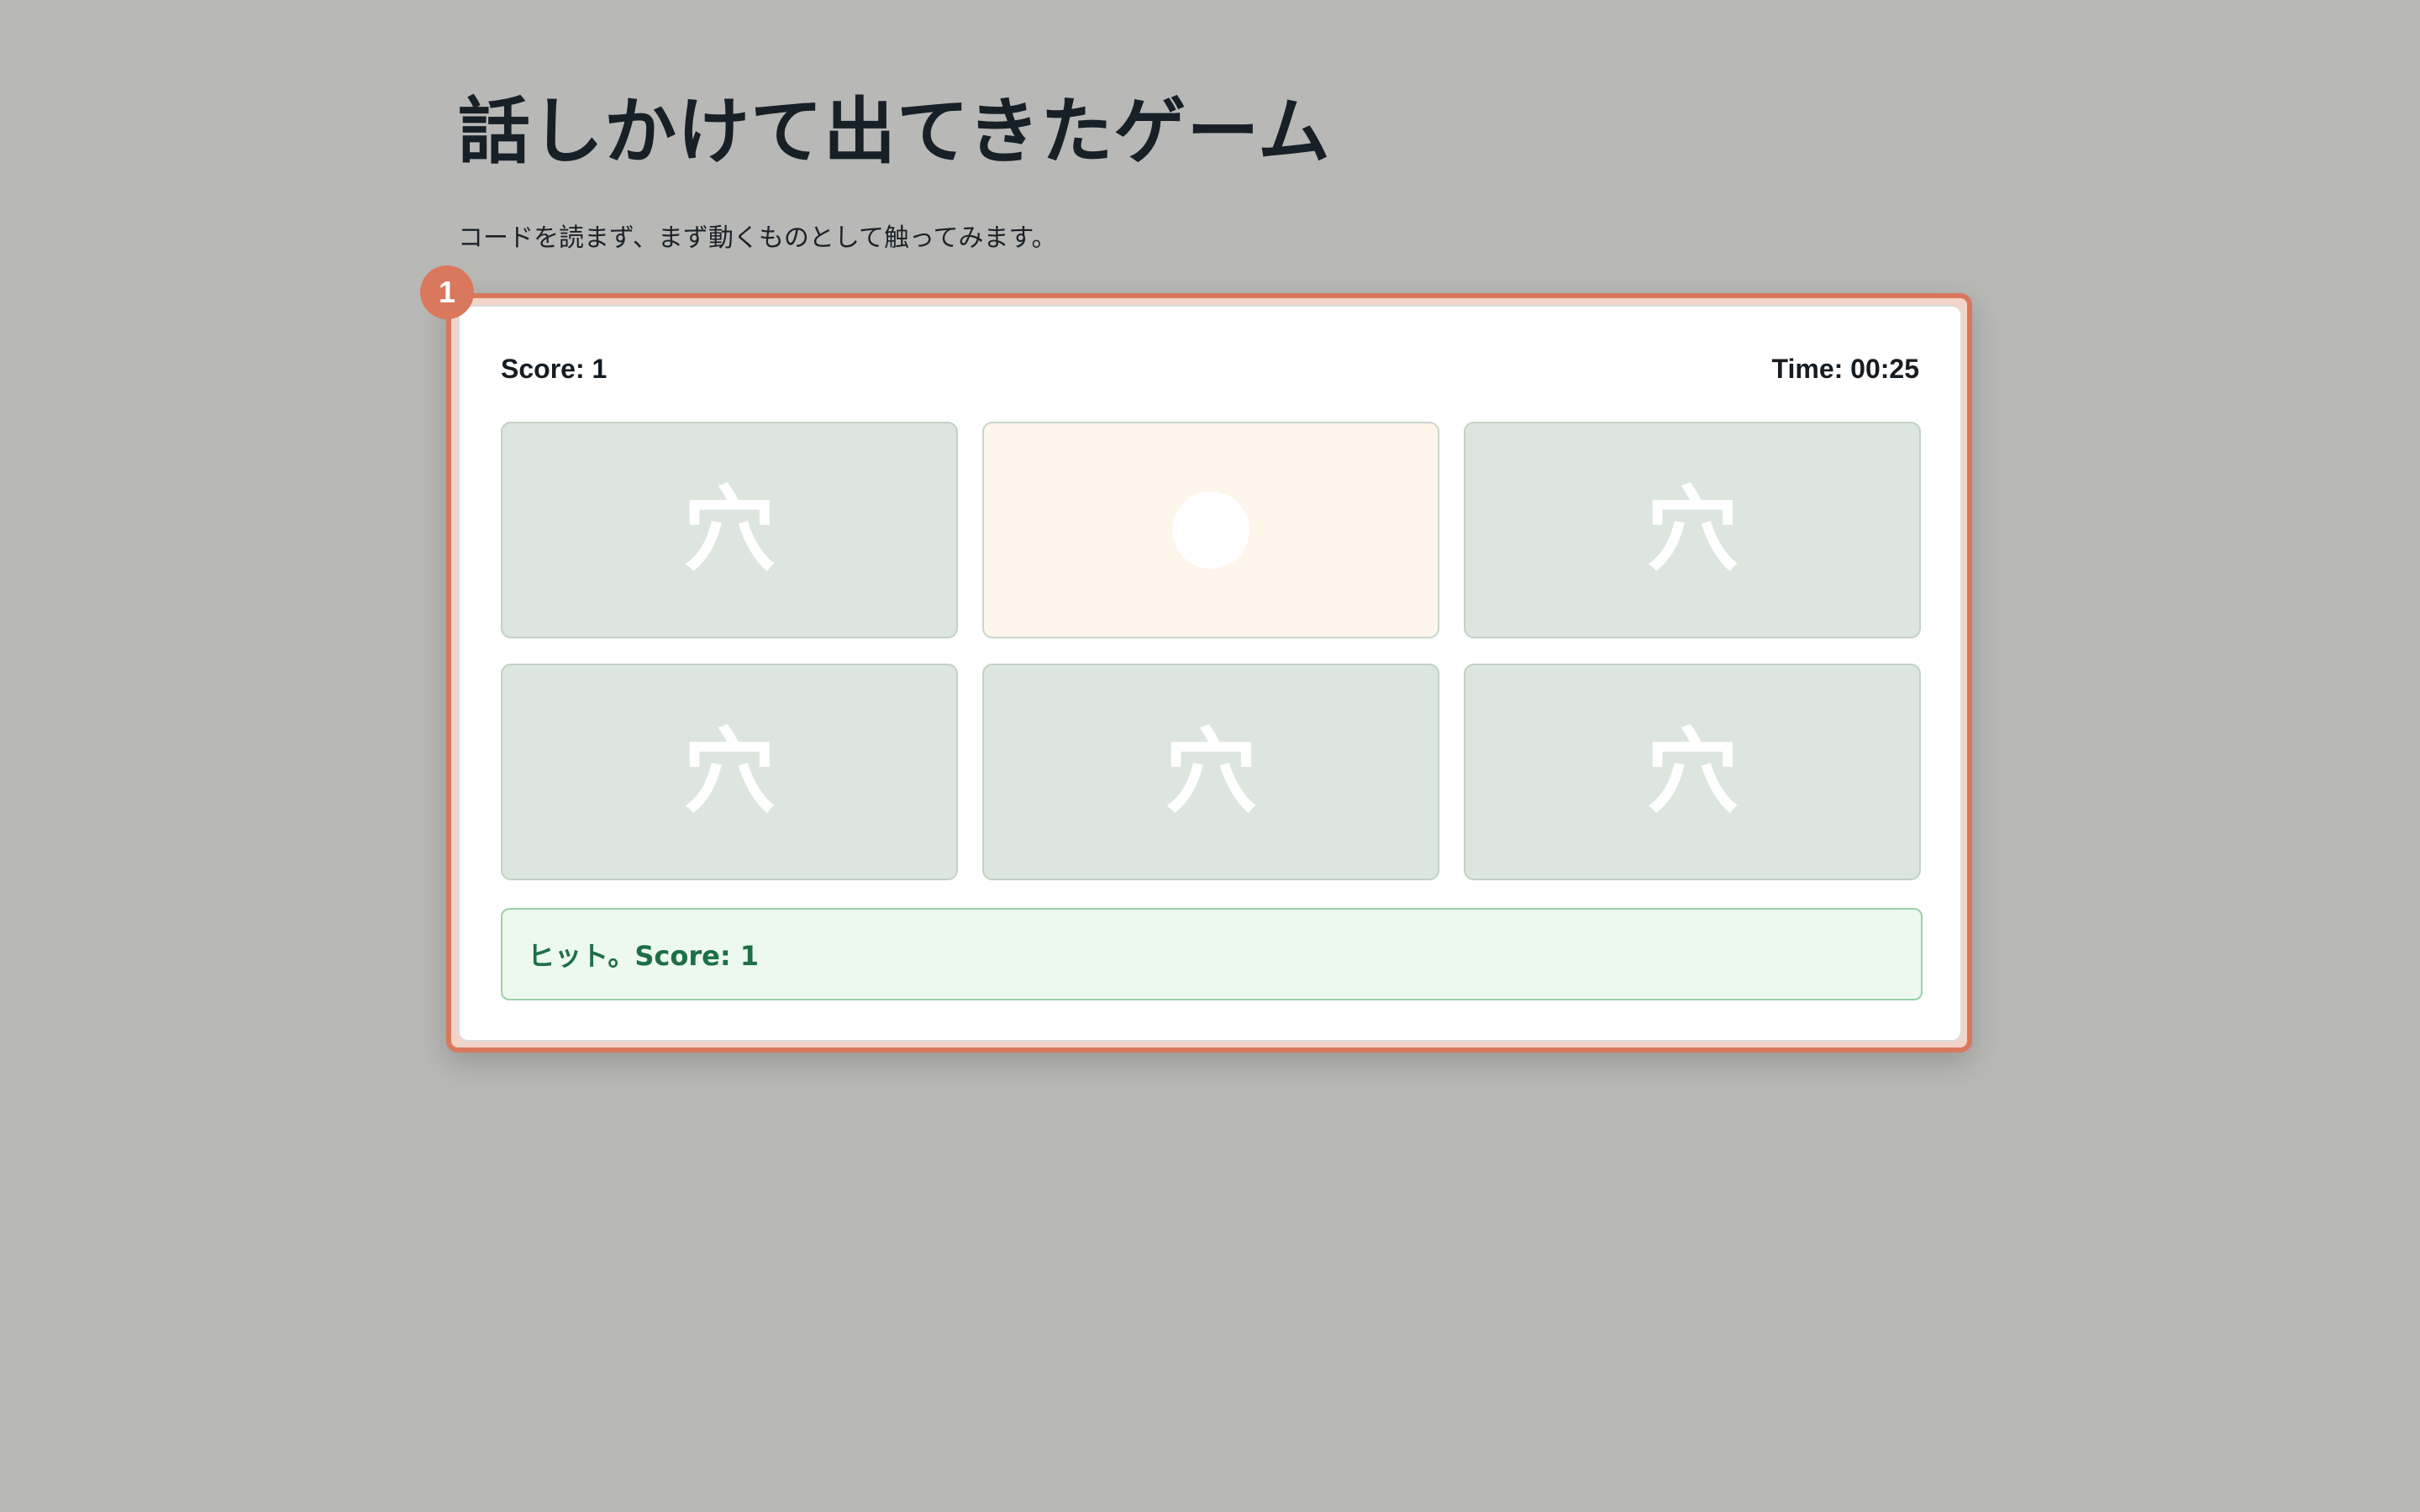 Image resolution: width=2420 pixels, height=1512 pixels. What do you see at coordinates (895, 132) in the screenshot?
I see `page-title: 話しかけて出てきたゲーム` at bounding box center [895, 132].